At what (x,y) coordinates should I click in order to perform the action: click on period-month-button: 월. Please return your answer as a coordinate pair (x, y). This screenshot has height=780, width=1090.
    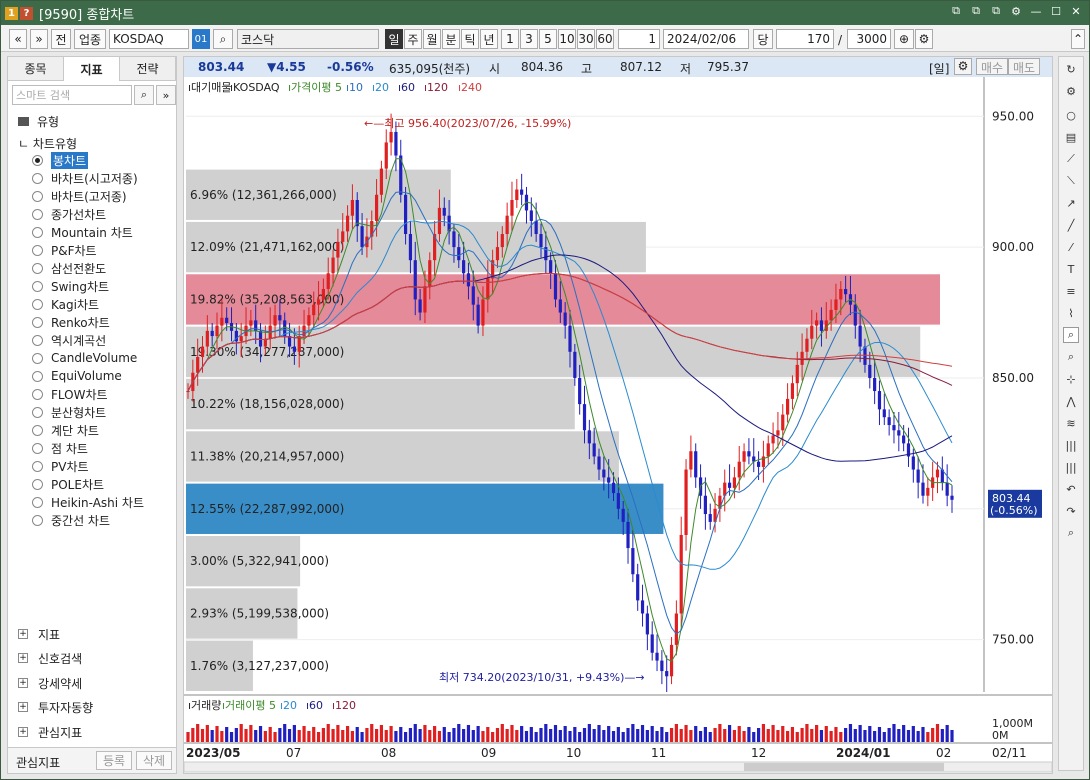
    Looking at the image, I should click on (432, 39).